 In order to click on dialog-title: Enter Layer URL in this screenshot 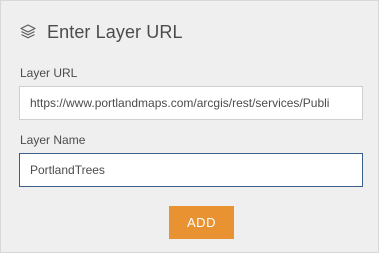, I will do `click(115, 31)`.